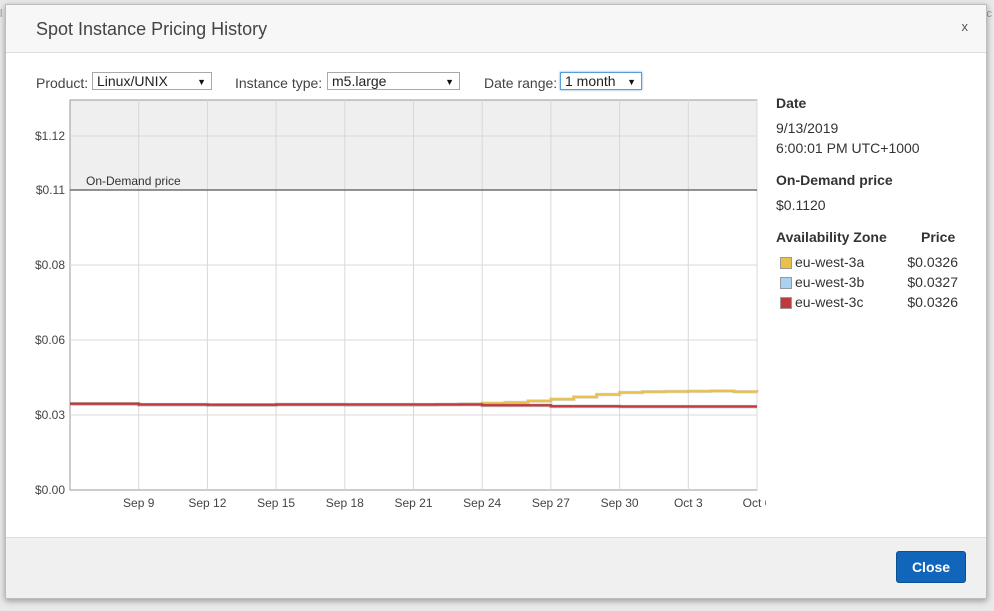 The image size is (994, 611). I want to click on on-demand-heading: On-Demand price, so click(834, 180).